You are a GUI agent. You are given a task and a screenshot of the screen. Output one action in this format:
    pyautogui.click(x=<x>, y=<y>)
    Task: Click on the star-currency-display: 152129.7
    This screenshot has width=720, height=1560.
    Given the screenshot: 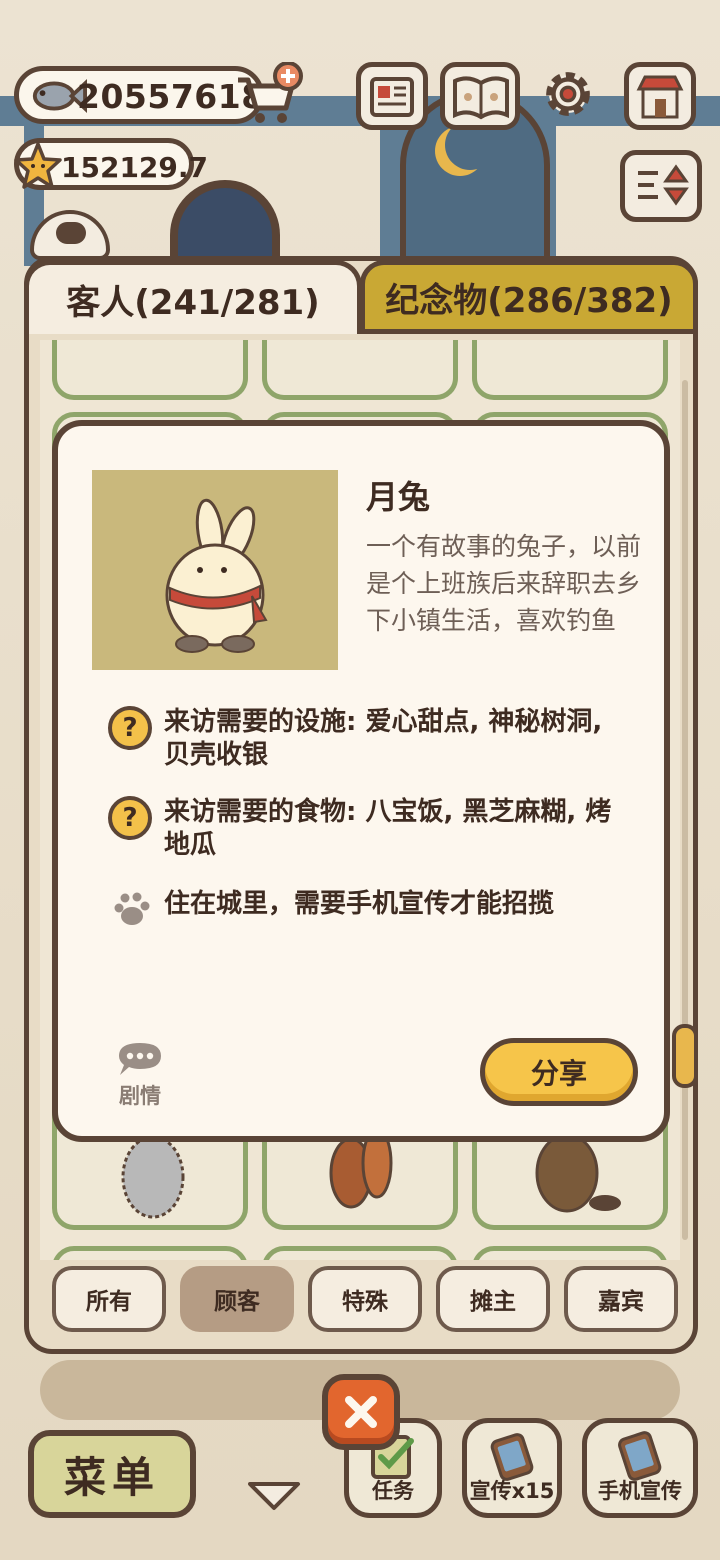 What is the action you would take?
    pyautogui.click(x=111, y=164)
    